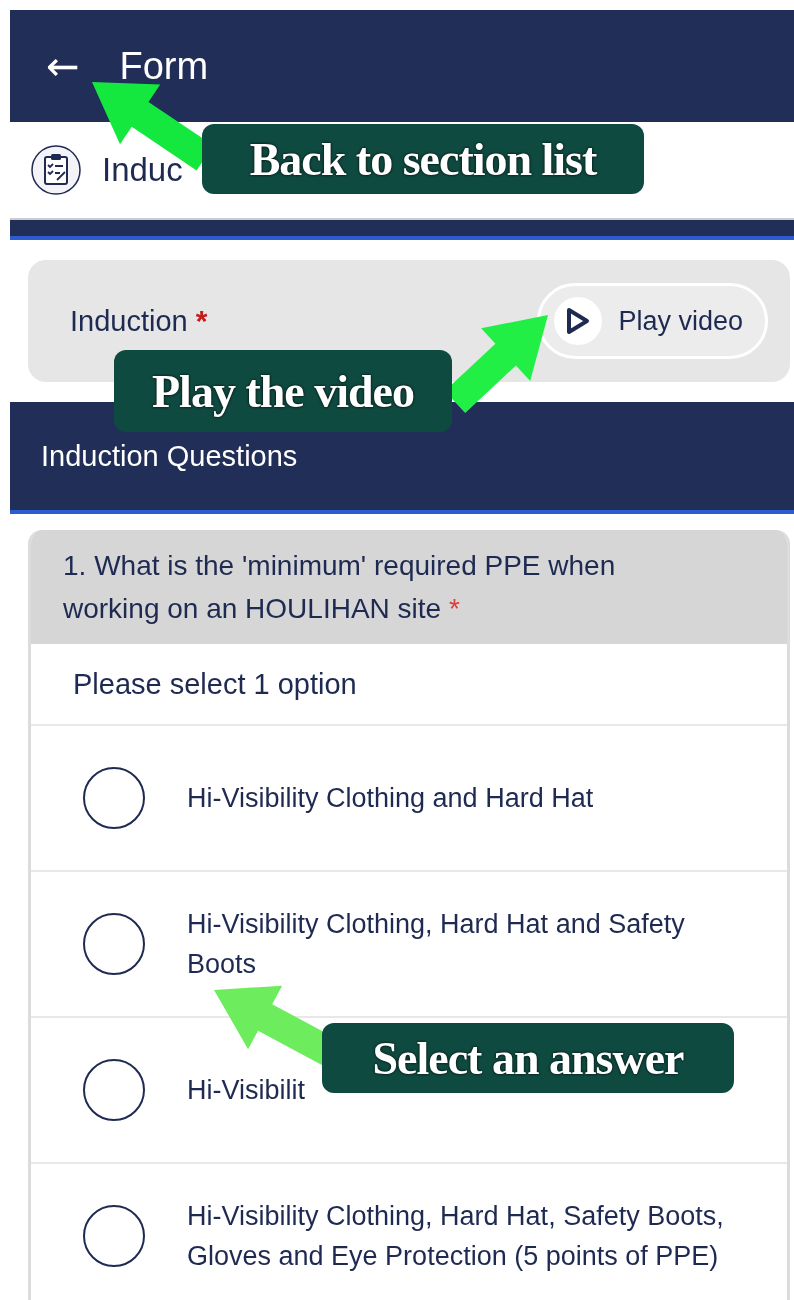  Describe the element at coordinates (142, 170) in the screenshot. I see `section-title: Induc` at that location.